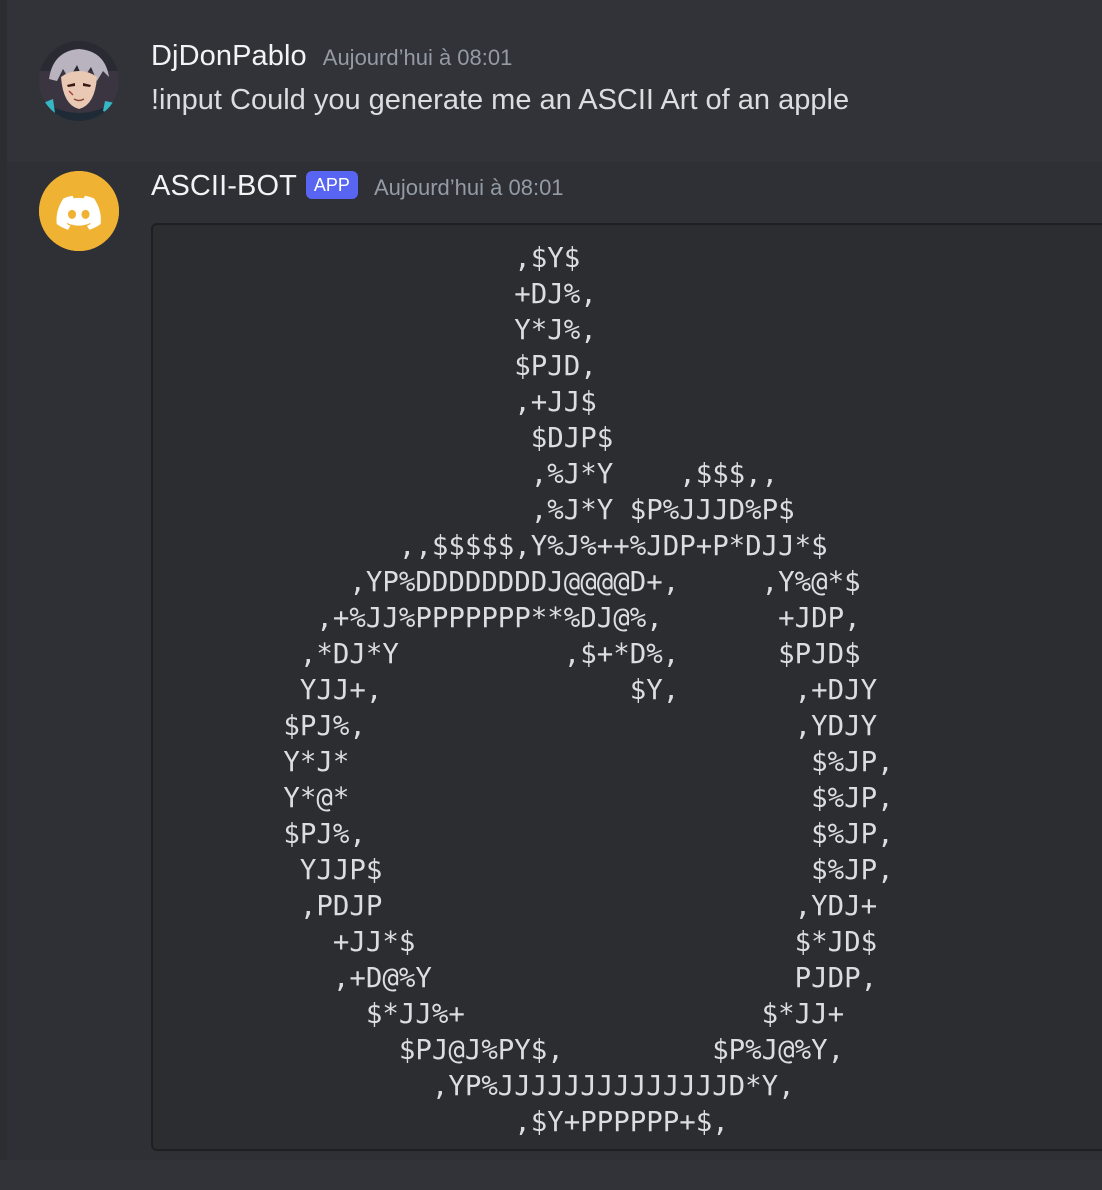 This screenshot has width=1102, height=1190. What do you see at coordinates (331, 185) in the screenshot?
I see `app-badge: APP` at bounding box center [331, 185].